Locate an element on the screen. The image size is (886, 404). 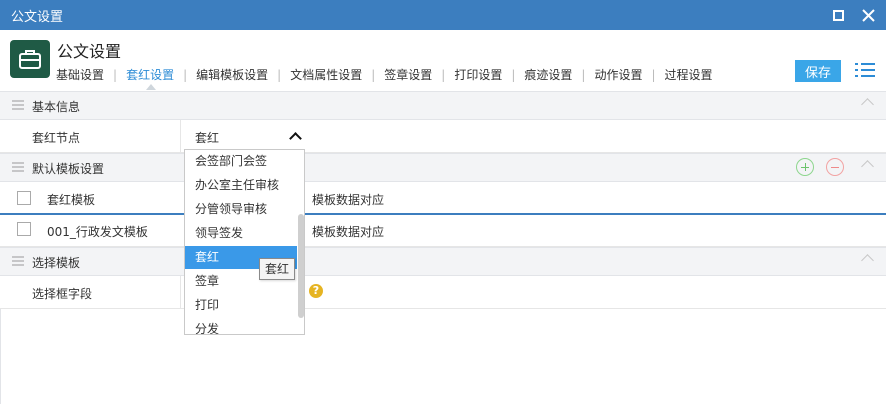
window-title: 公文设置 is located at coordinates (37, 17).